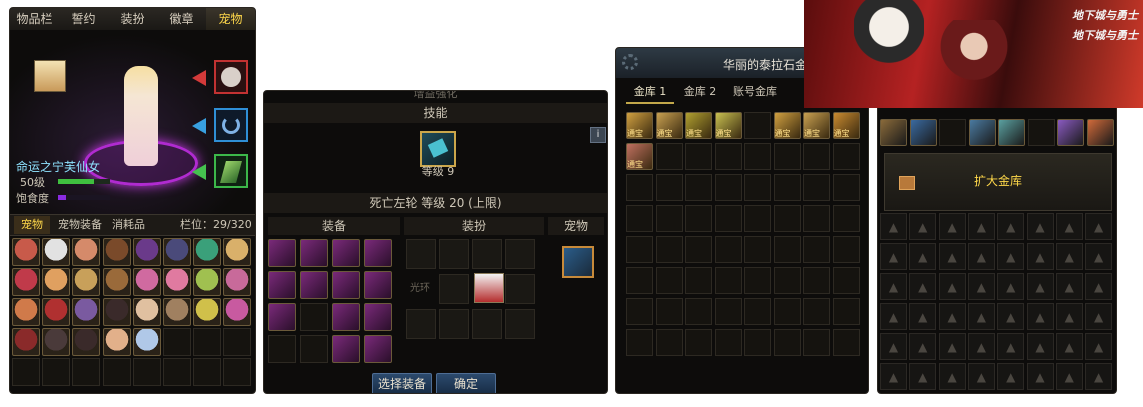  Describe the element at coordinates (50, 76) in the screenshot. I see `small-pet-icon` at that location.